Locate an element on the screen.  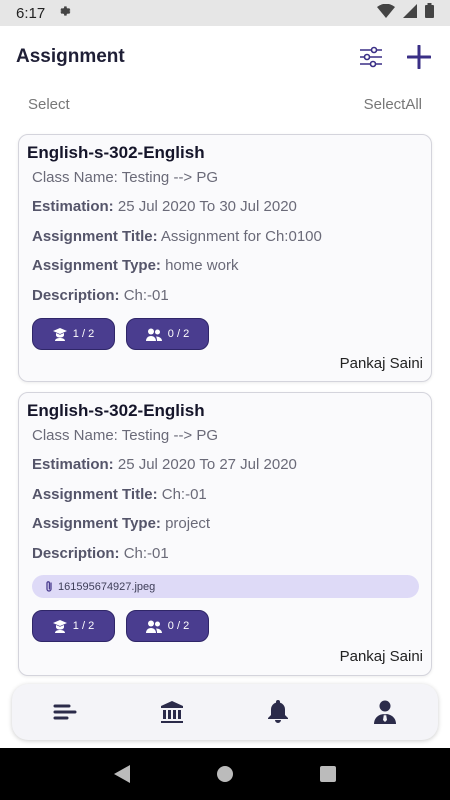
nav-notifications is located at coordinates (278, 712).